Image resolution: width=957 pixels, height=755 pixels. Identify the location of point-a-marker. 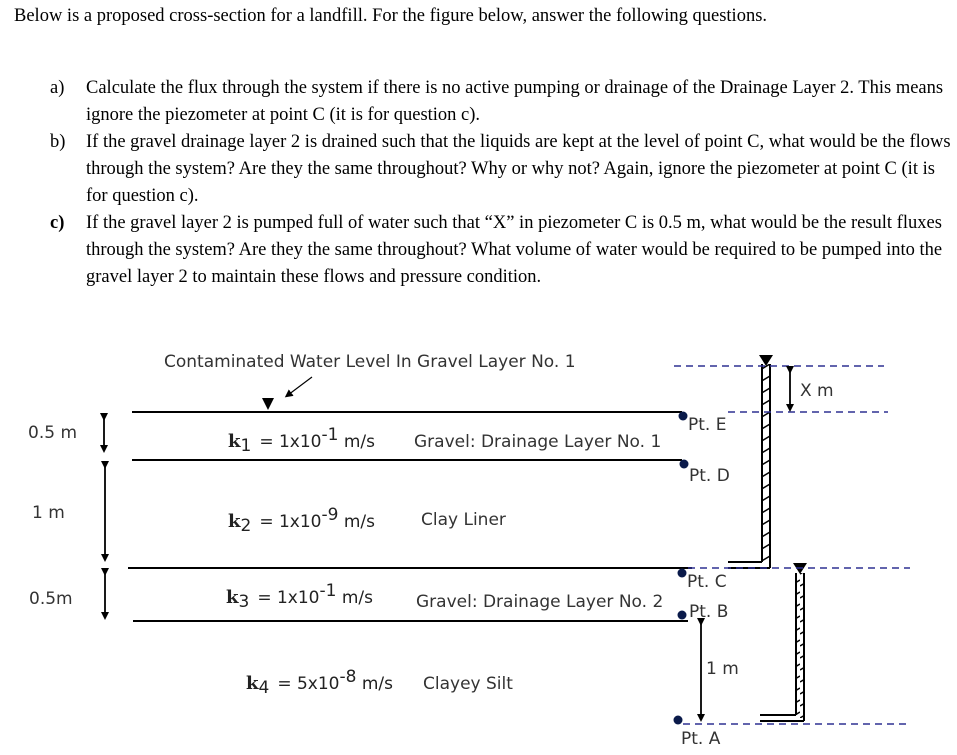
(678, 720).